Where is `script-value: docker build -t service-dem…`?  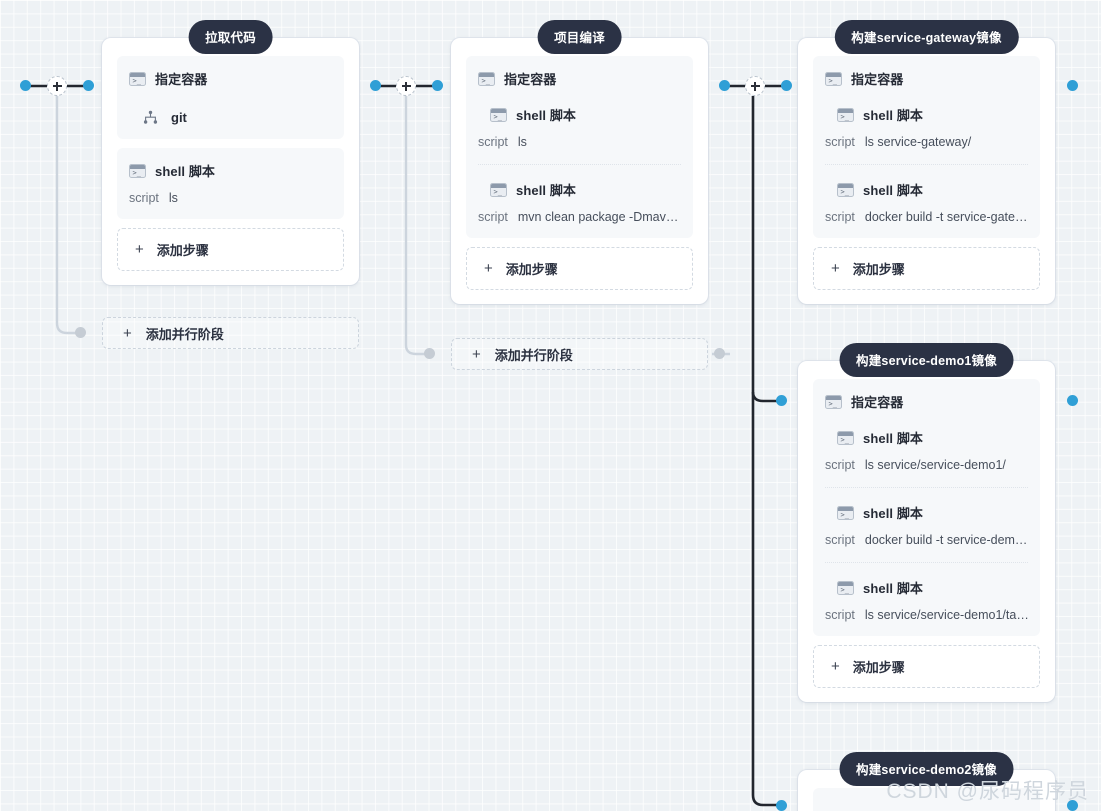 script-value: docker build -t service-dem… is located at coordinates (946, 540).